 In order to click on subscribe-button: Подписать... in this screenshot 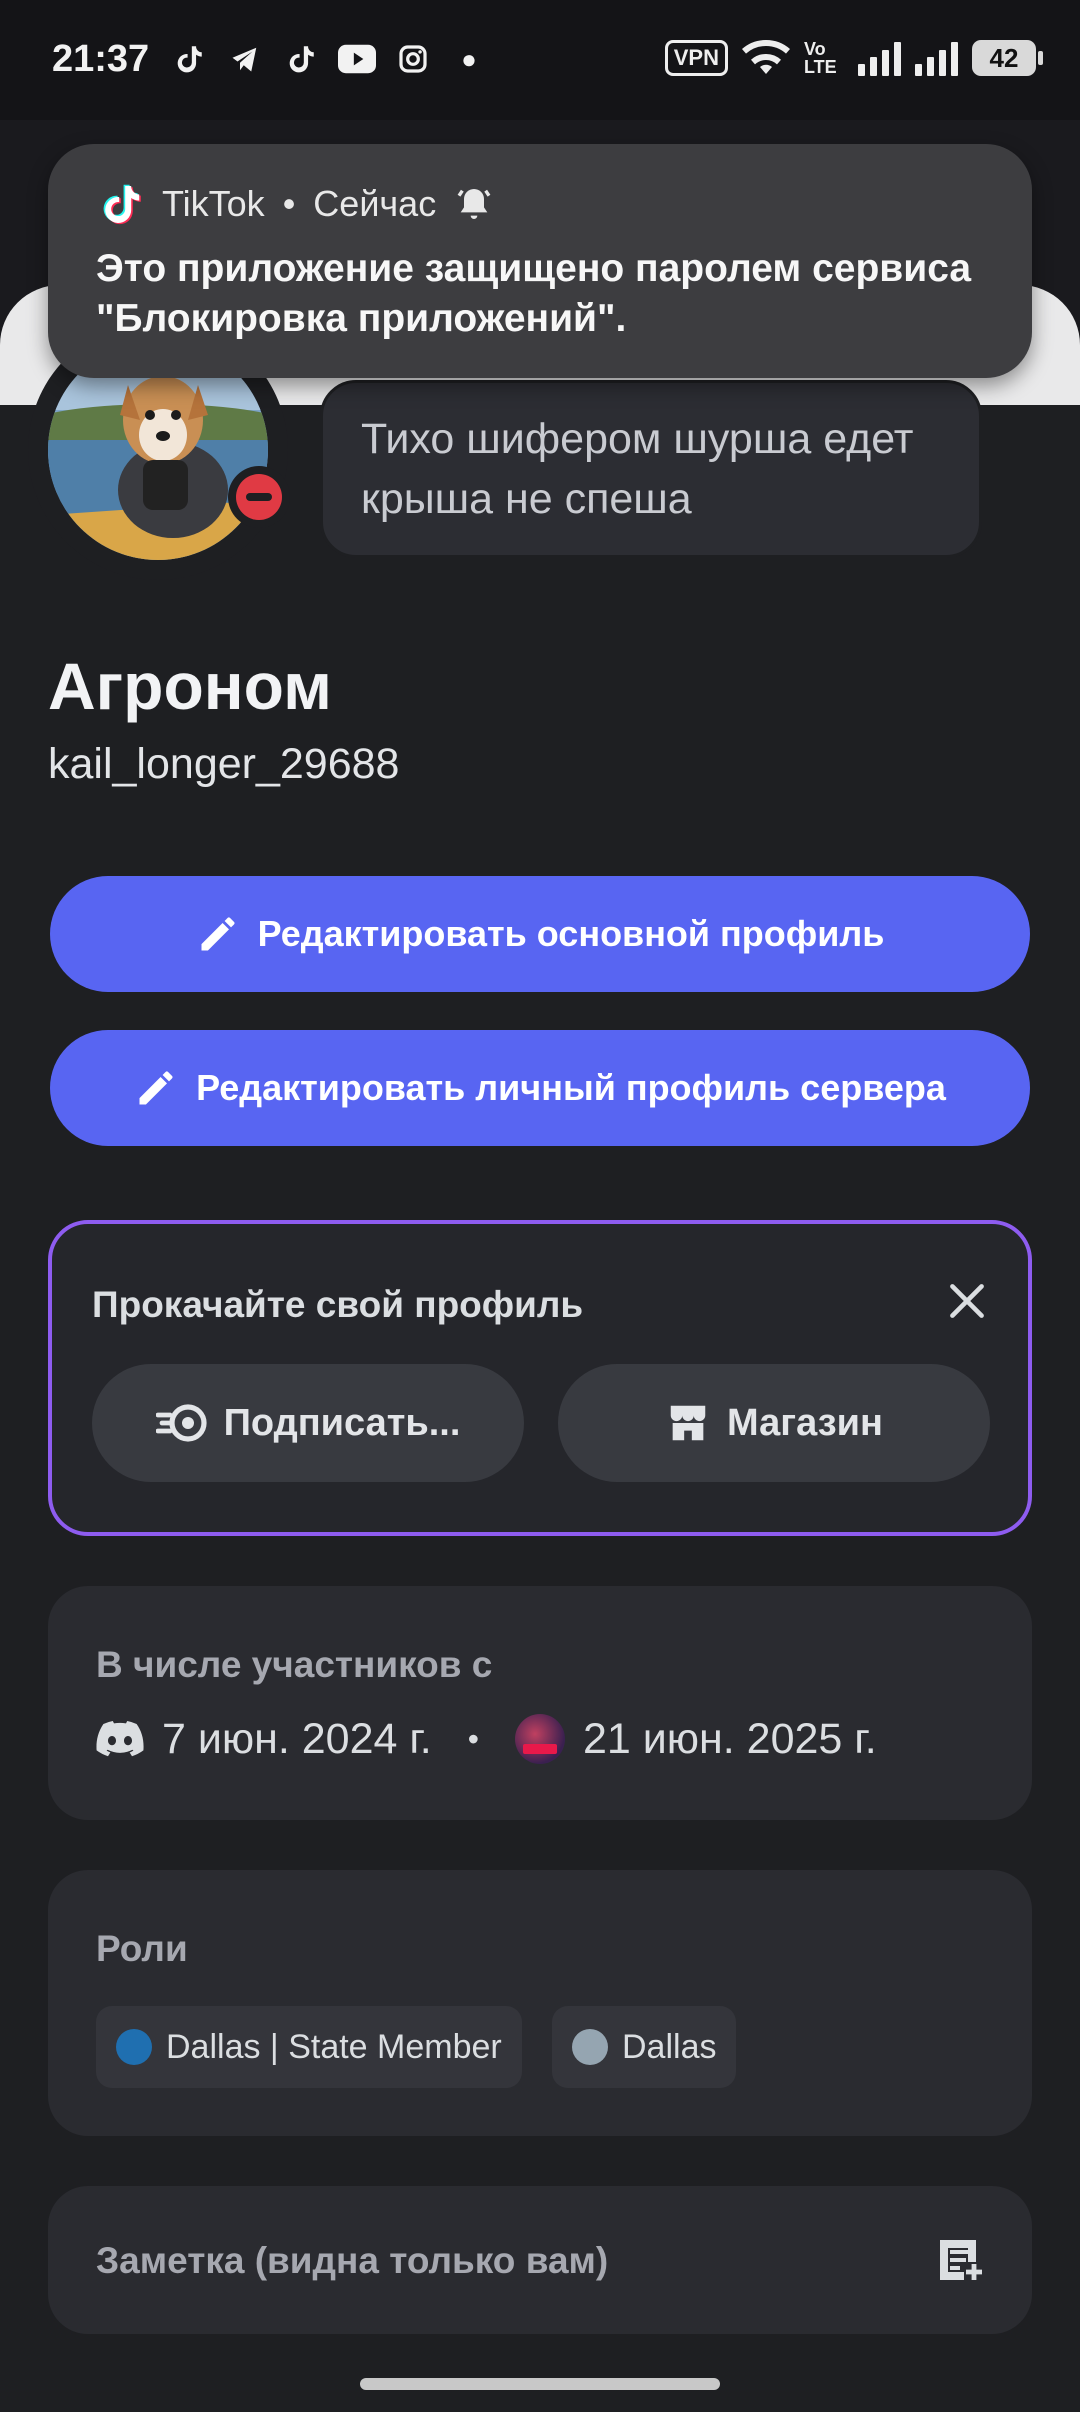, I will do `click(308, 1423)`.